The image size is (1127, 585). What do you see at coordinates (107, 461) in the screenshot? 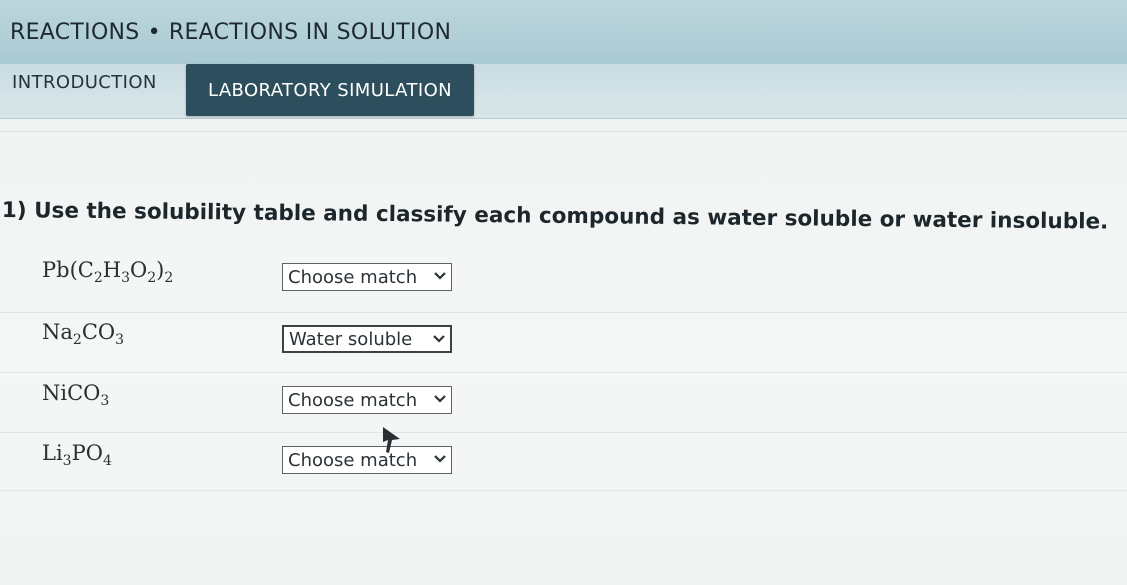
I see `compound-subscript: 4` at bounding box center [107, 461].